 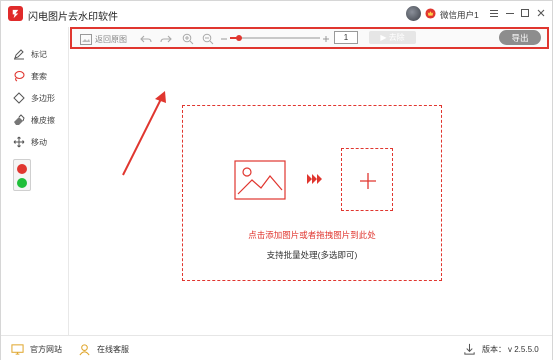 I want to click on pen-icon, so click(x=19, y=54).